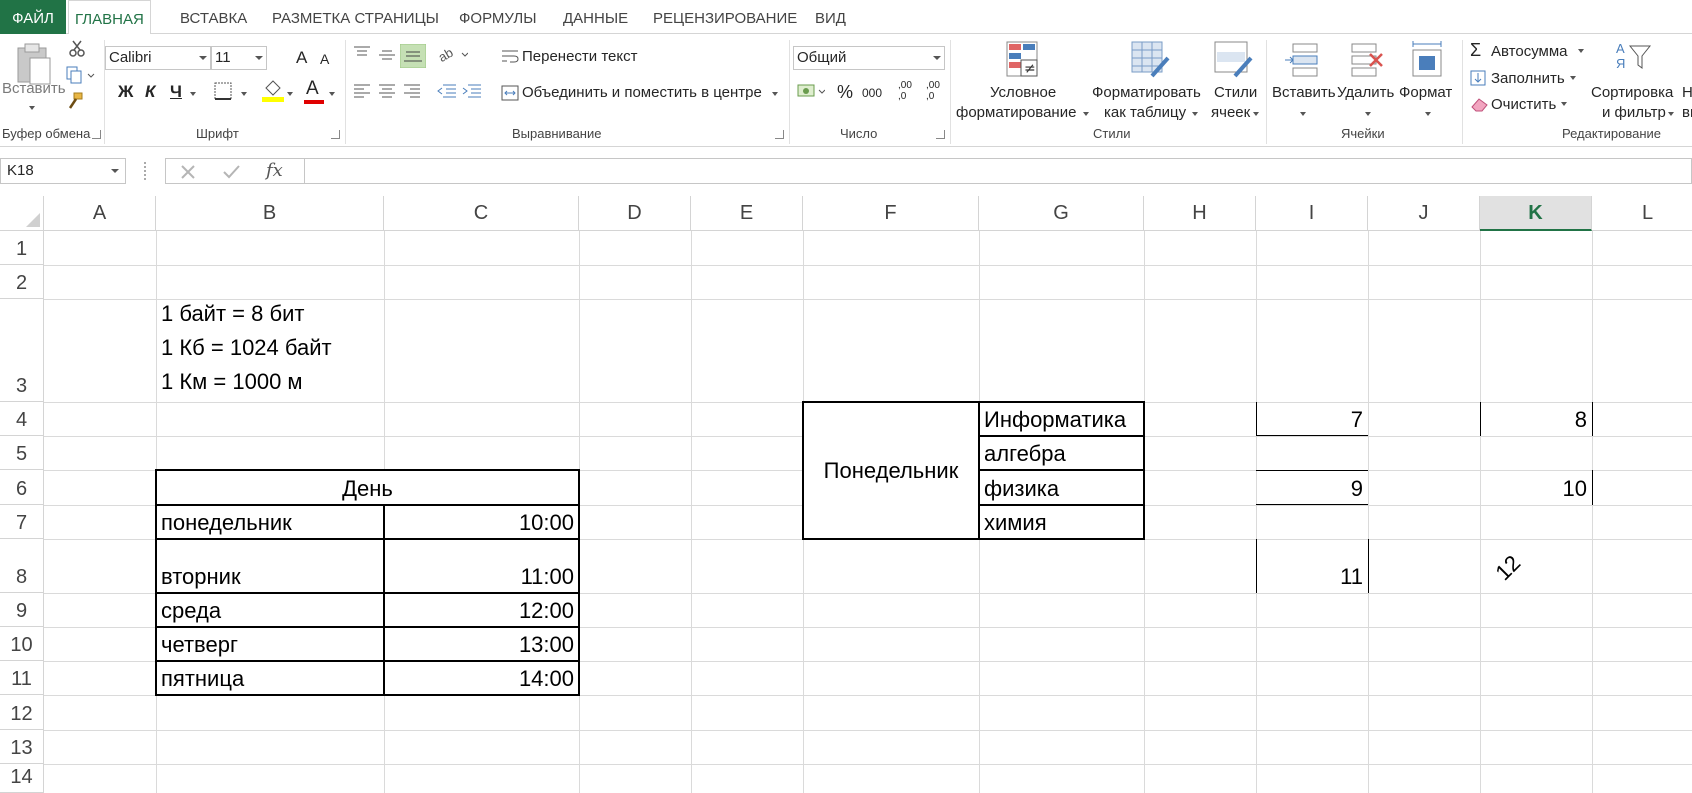 The height and width of the screenshot is (793, 1692). What do you see at coordinates (34, 88) in the screenshot?
I see `paste-button: Вставить` at bounding box center [34, 88].